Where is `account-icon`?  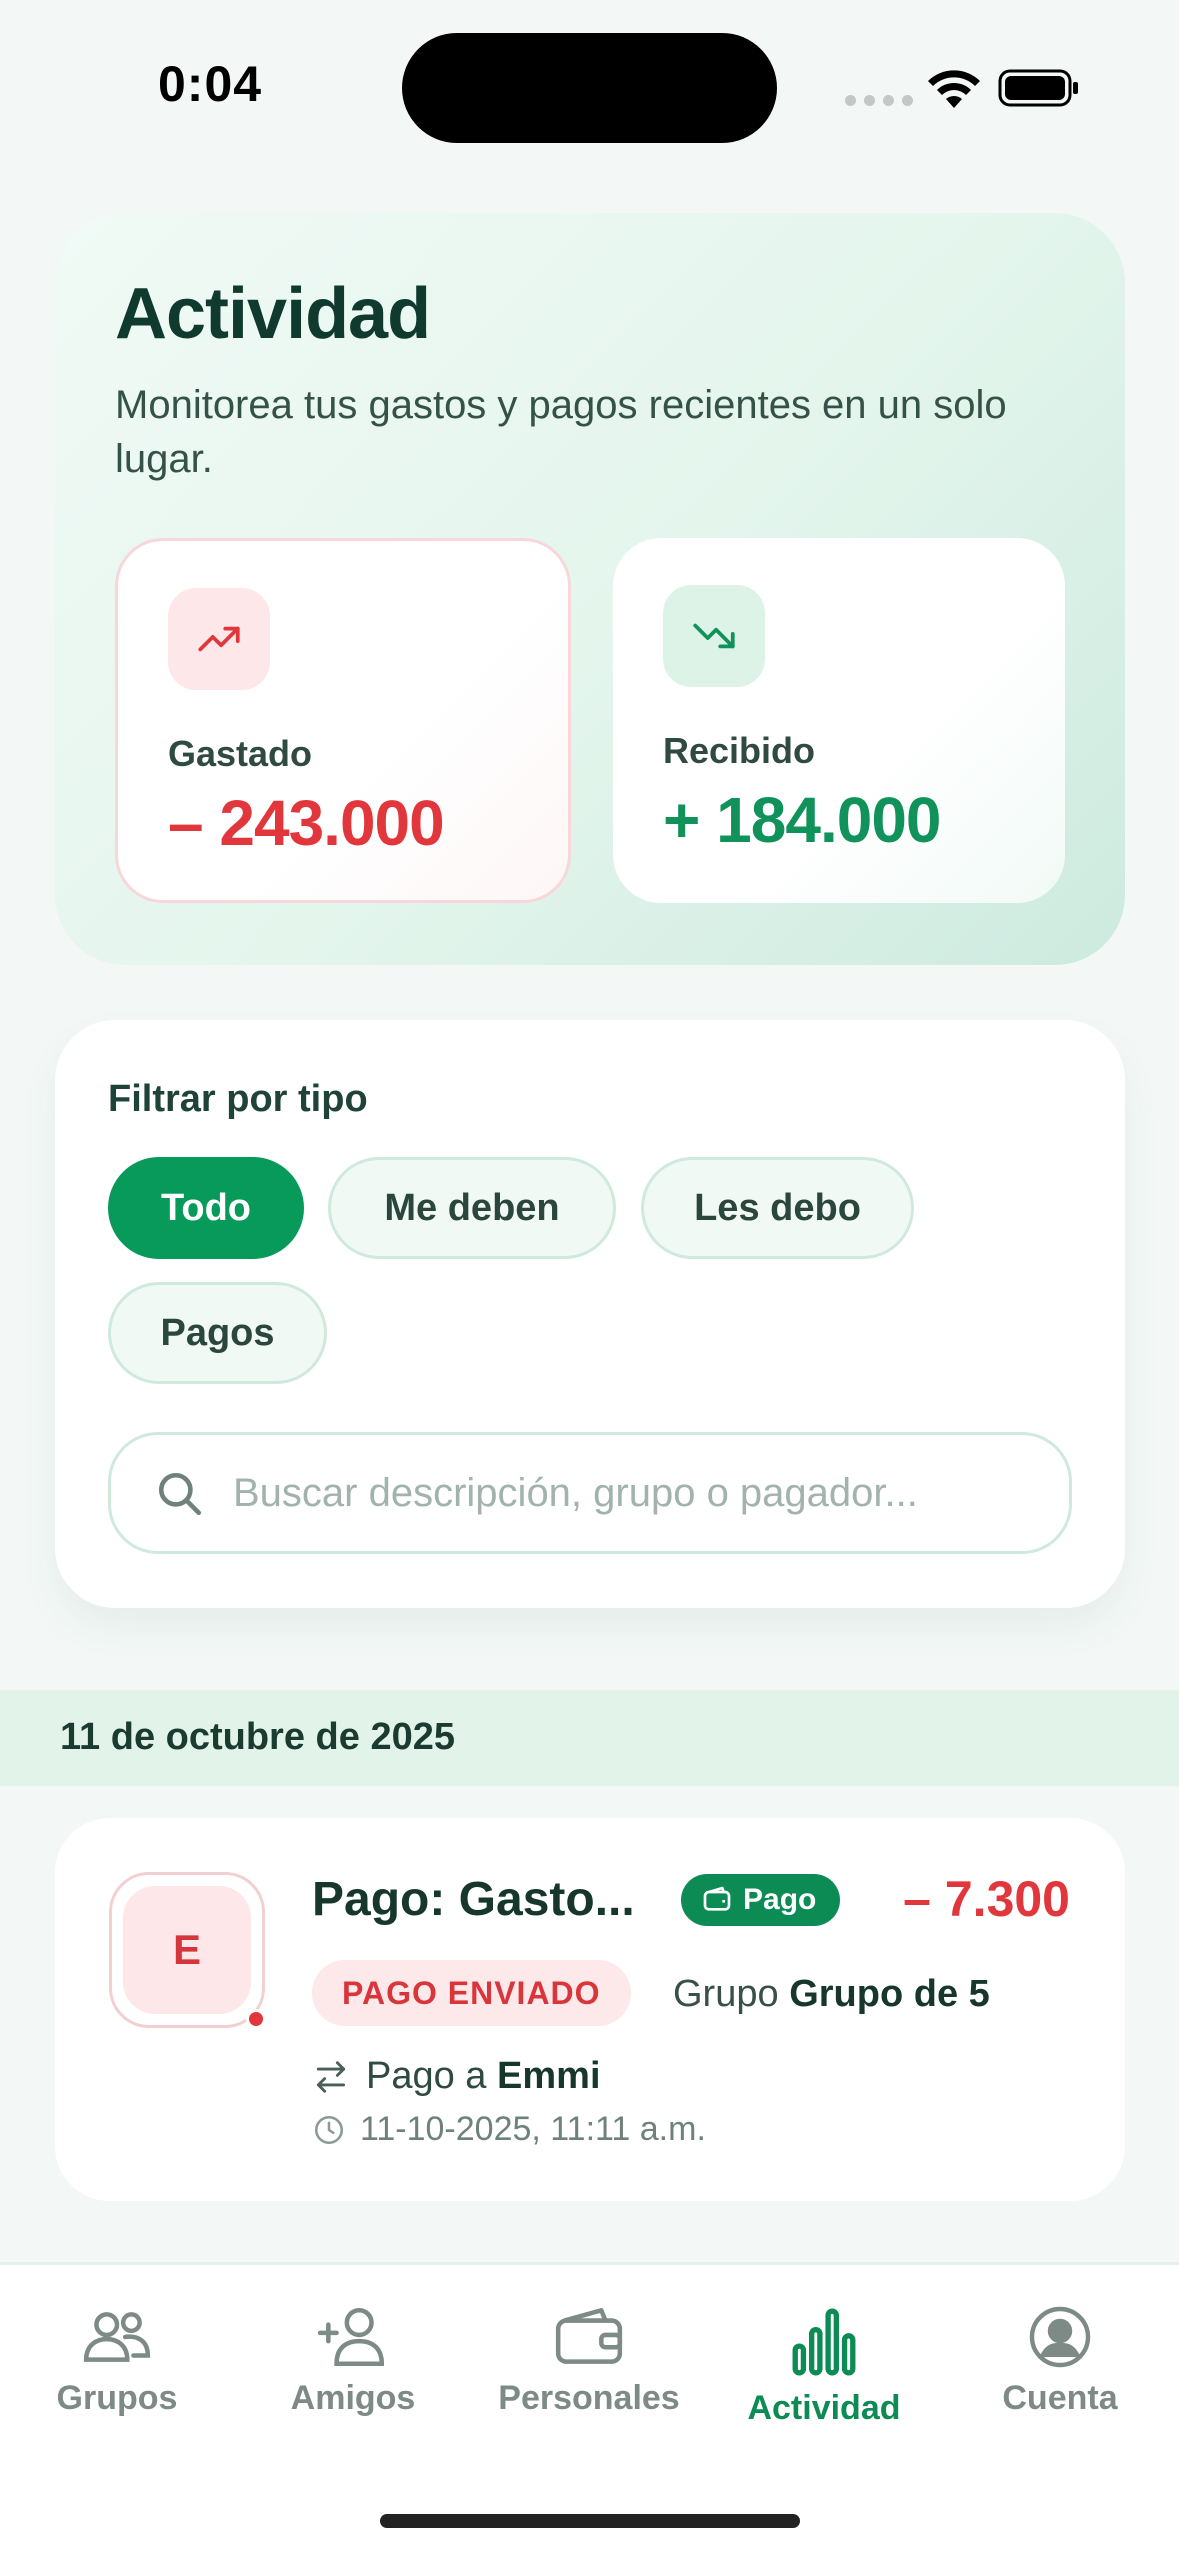
account-icon is located at coordinates (1060, 2337).